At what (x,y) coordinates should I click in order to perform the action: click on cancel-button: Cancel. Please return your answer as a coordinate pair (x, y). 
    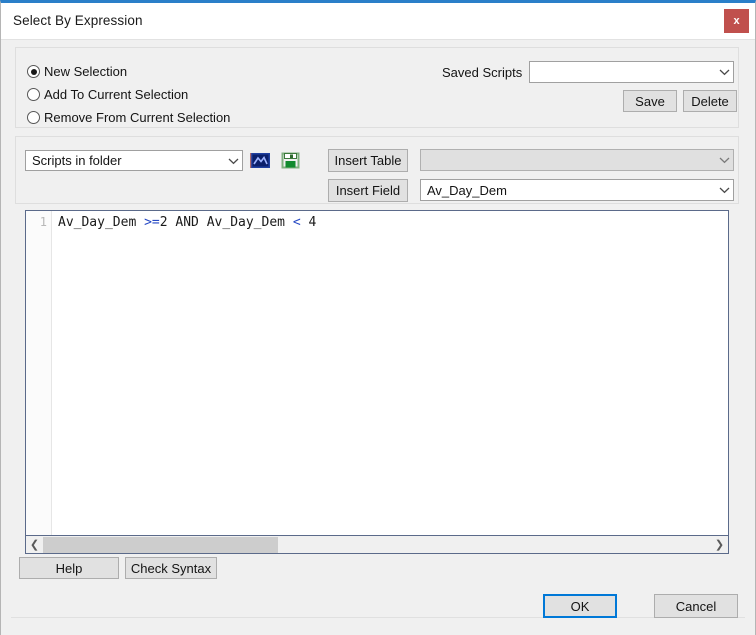
    Looking at the image, I should click on (696, 606).